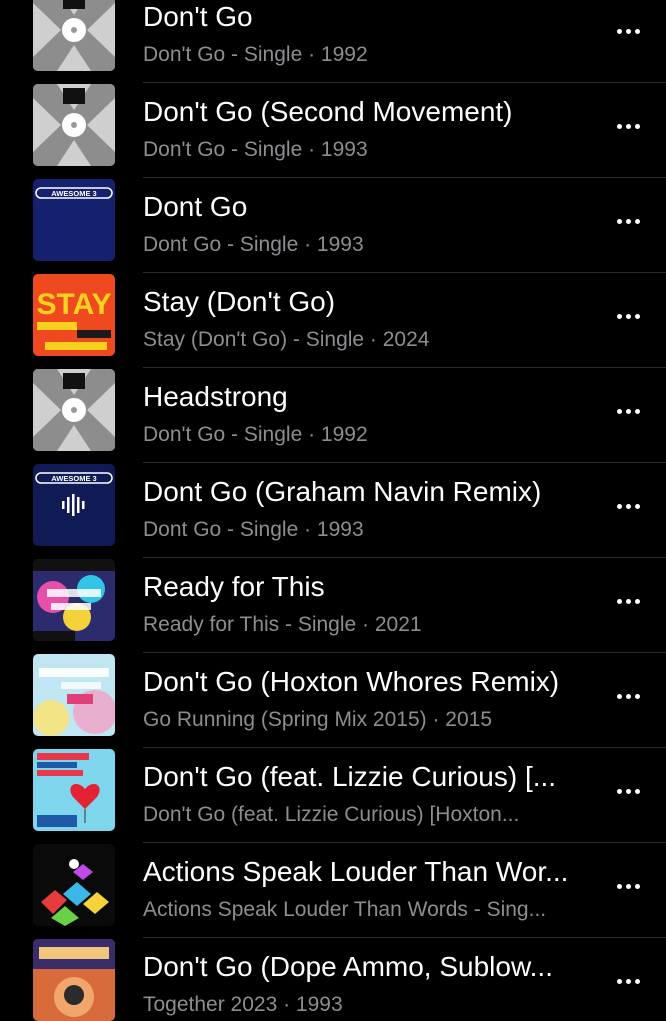 Image resolution: width=666 pixels, height=1021 pixels. I want to click on stay-orange-art: STAY, so click(74, 315).